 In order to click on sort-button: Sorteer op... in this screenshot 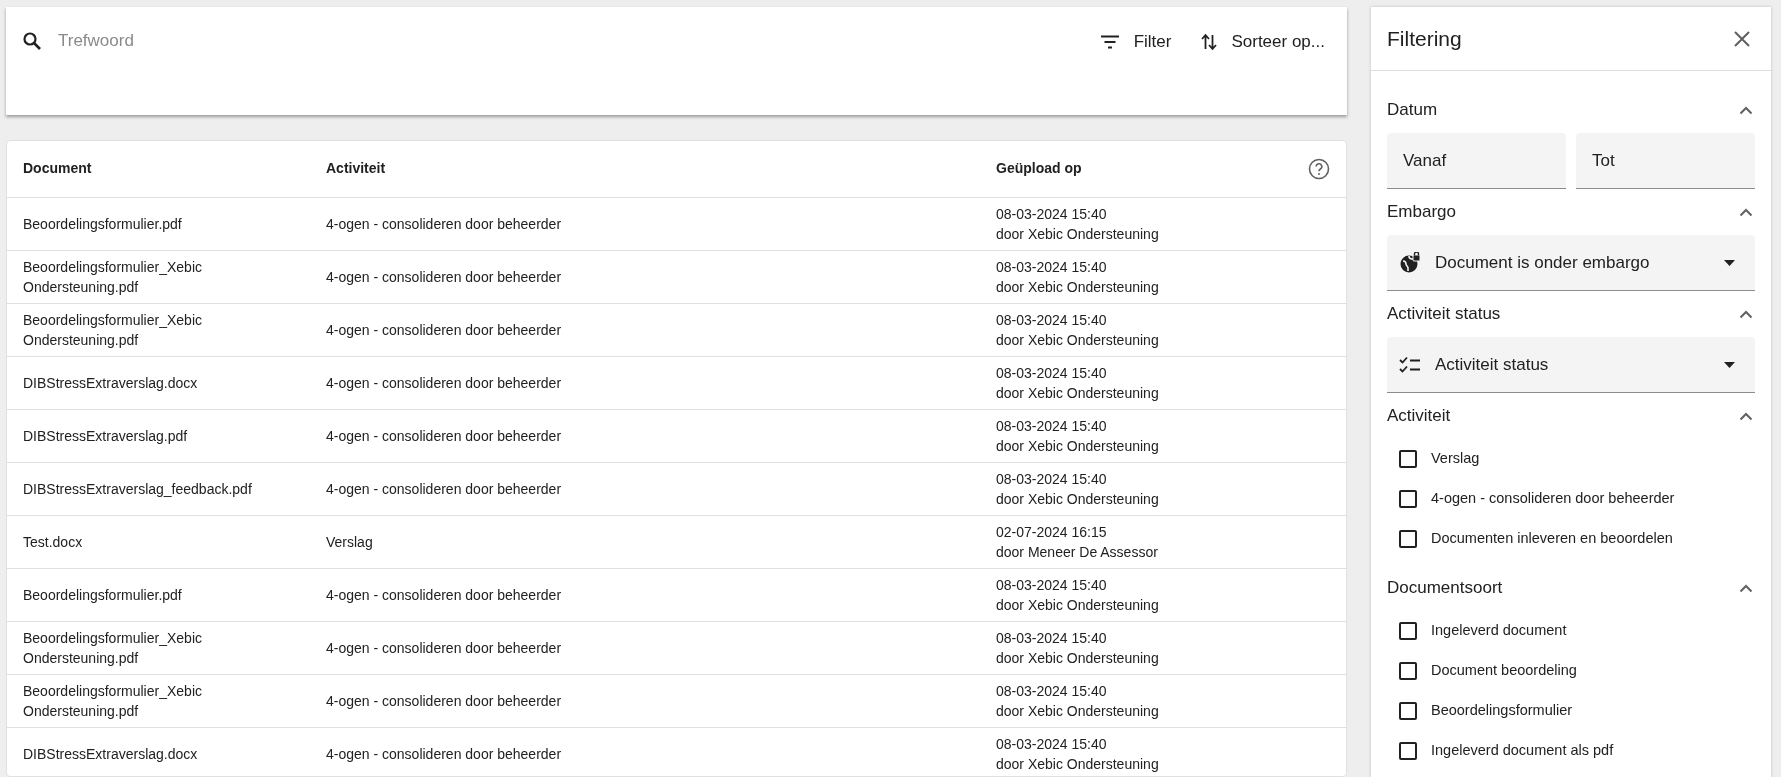, I will do `click(1263, 42)`.